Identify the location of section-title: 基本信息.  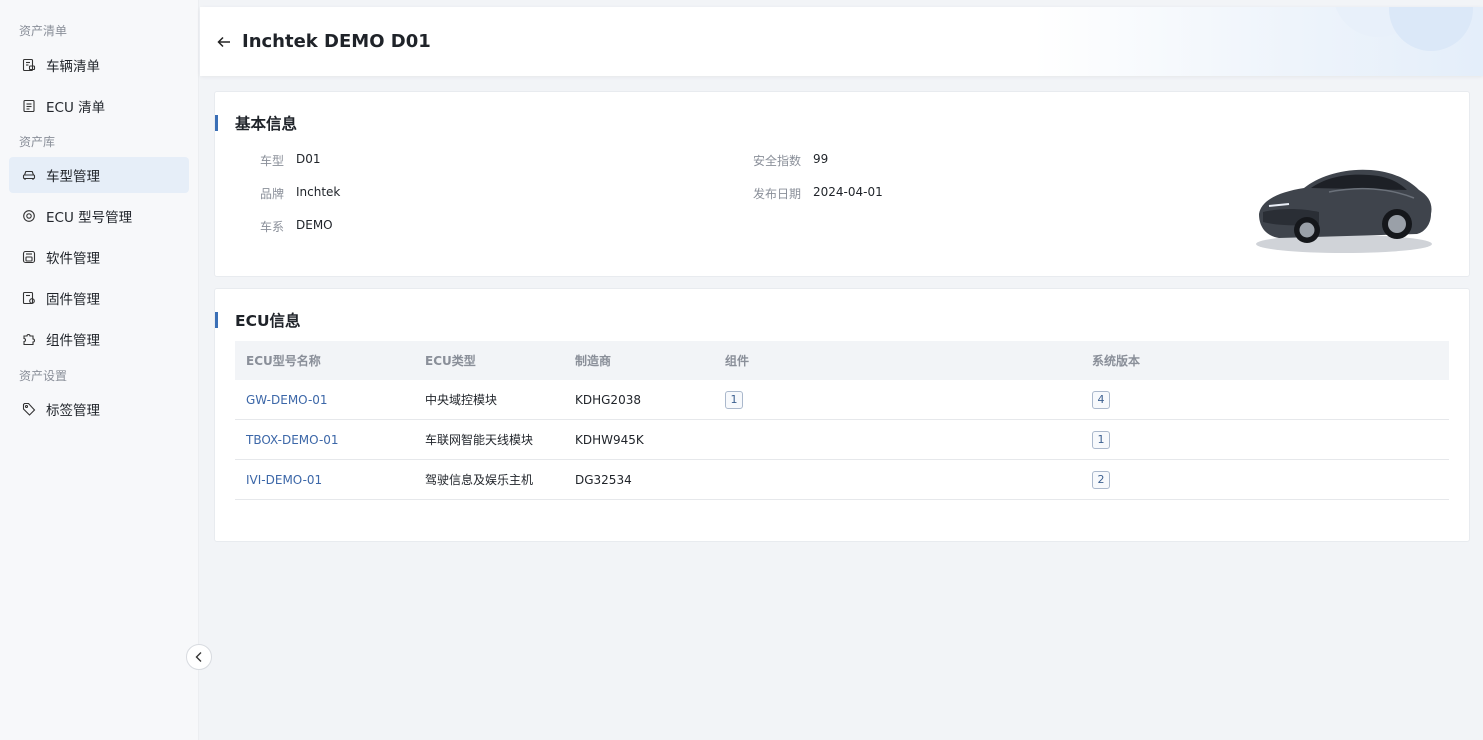
(256, 123).